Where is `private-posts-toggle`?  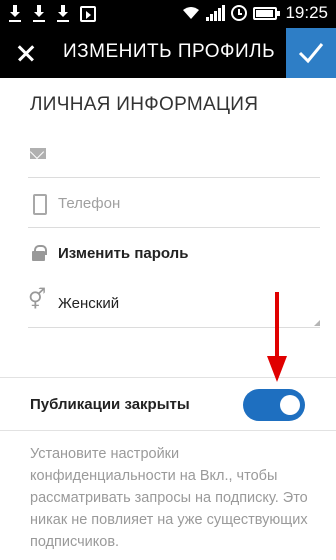 private-posts-toggle is located at coordinates (274, 405).